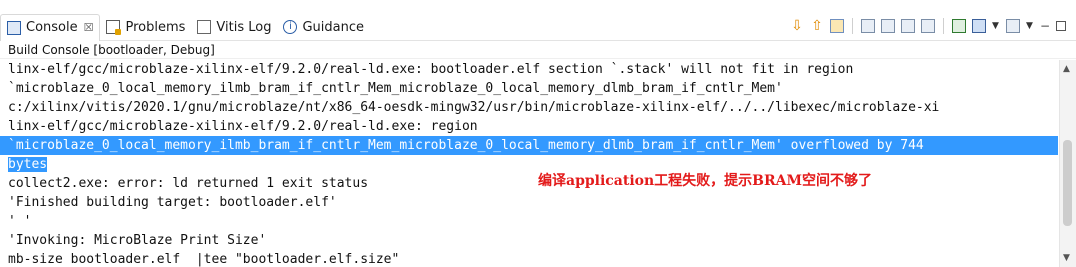 The width and height of the screenshot is (1076, 267). Describe the element at coordinates (137, 240) in the screenshot. I see `console-line: 'Invoking: MicroBlaze Print Size'` at that location.